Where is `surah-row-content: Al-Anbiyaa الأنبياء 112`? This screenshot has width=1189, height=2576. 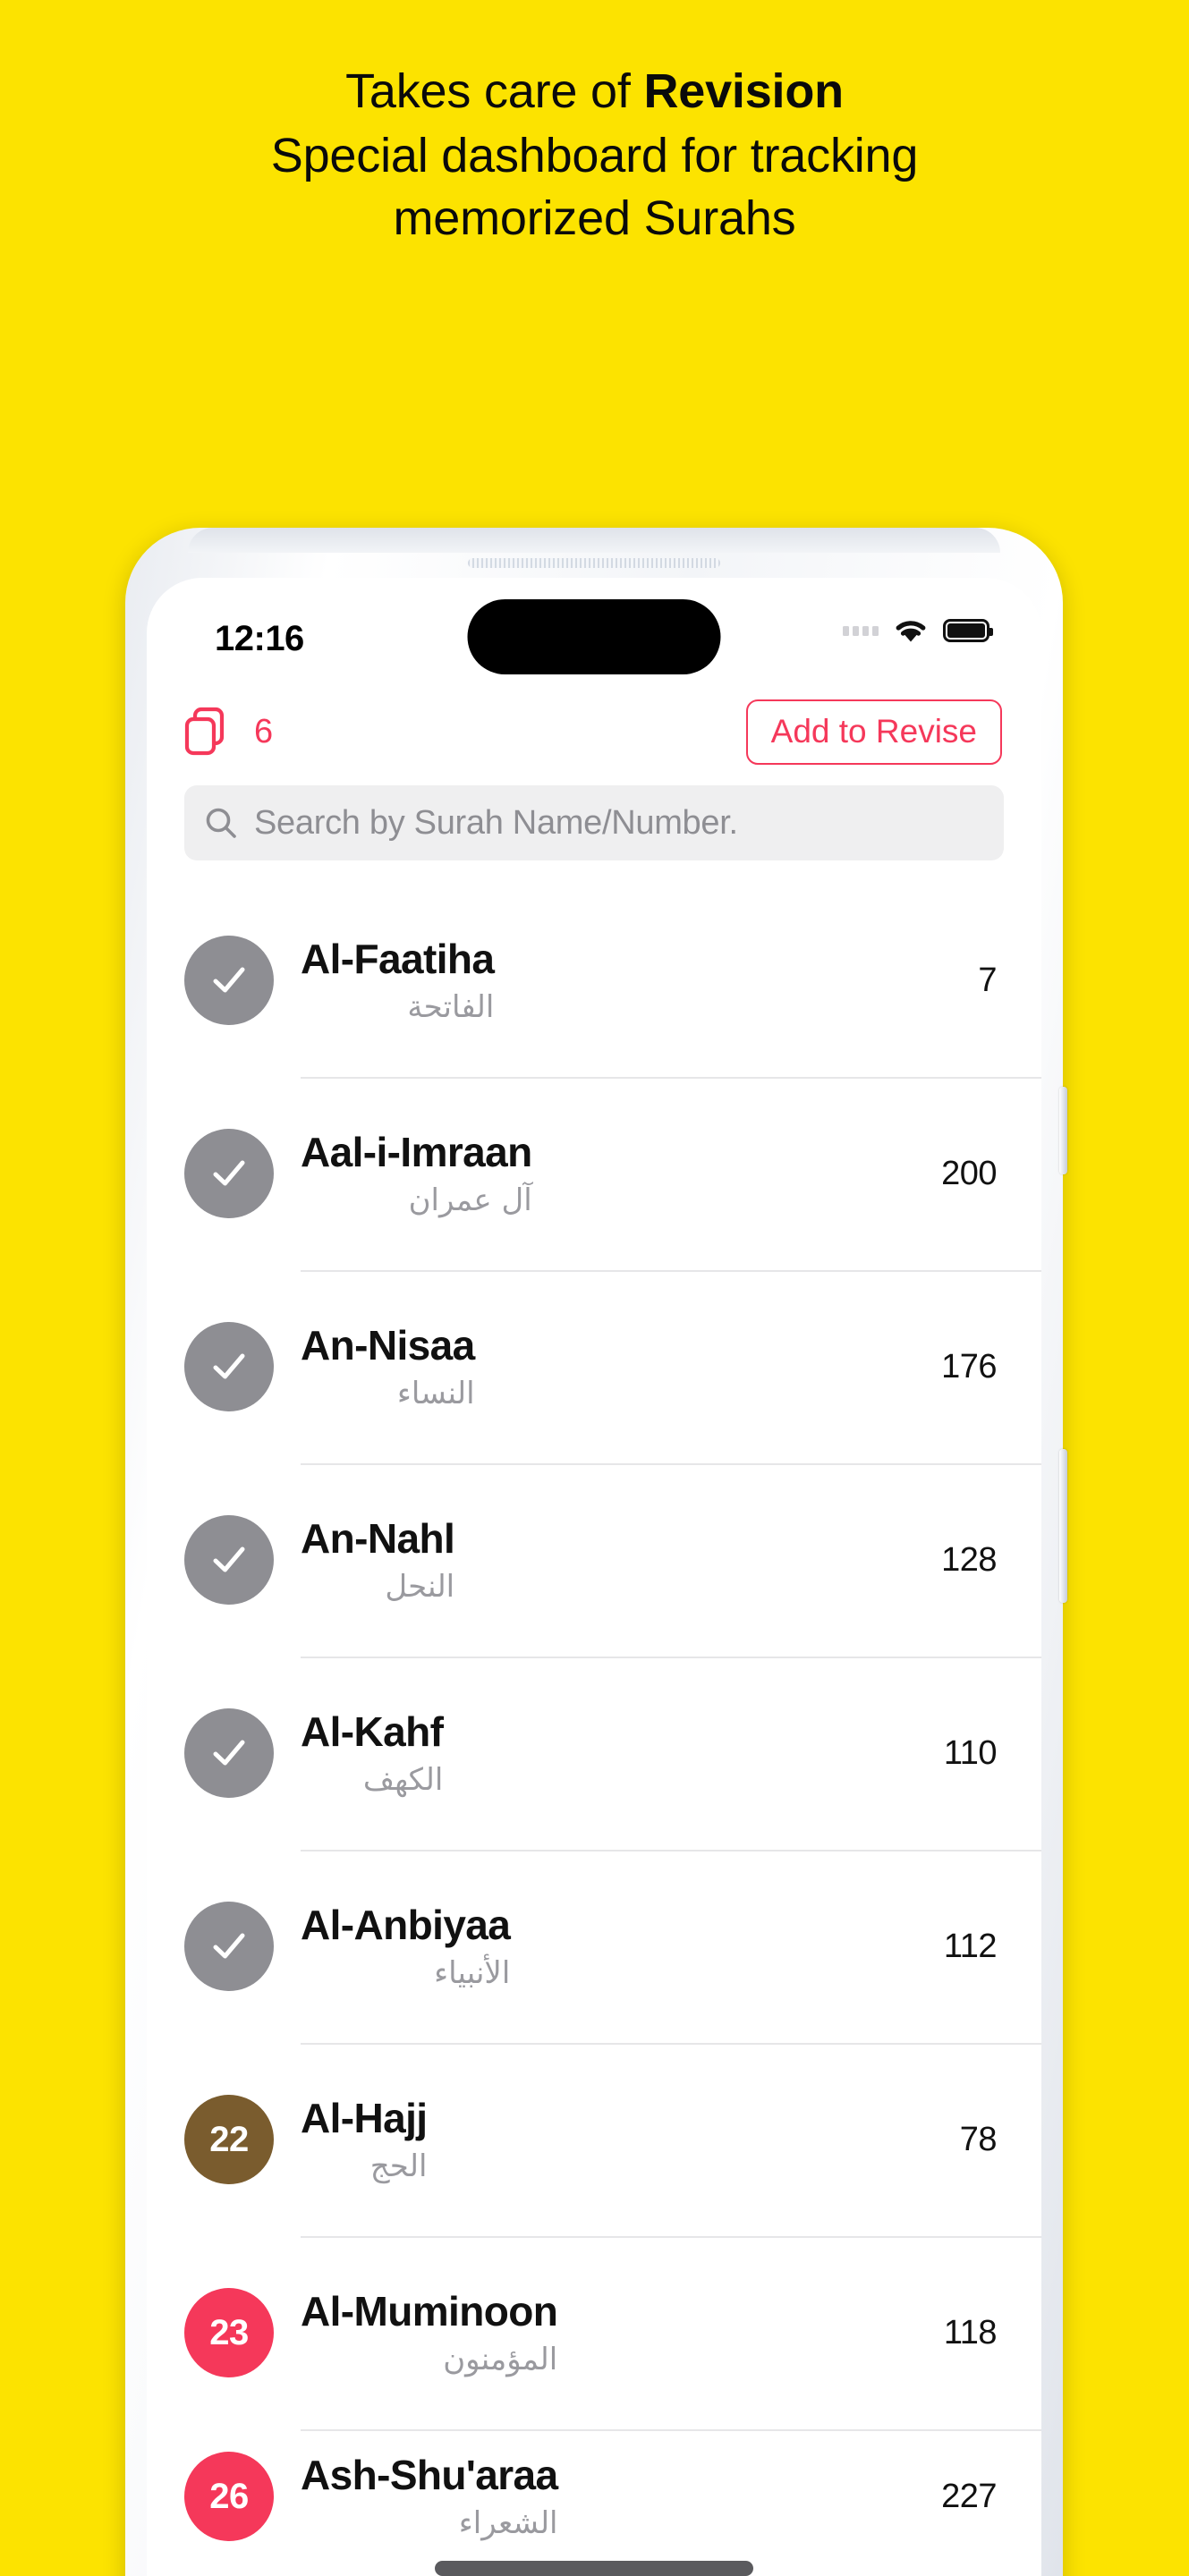 surah-row-content: Al-Anbiyaa الأنبياء 112 is located at coordinates (671, 1946).